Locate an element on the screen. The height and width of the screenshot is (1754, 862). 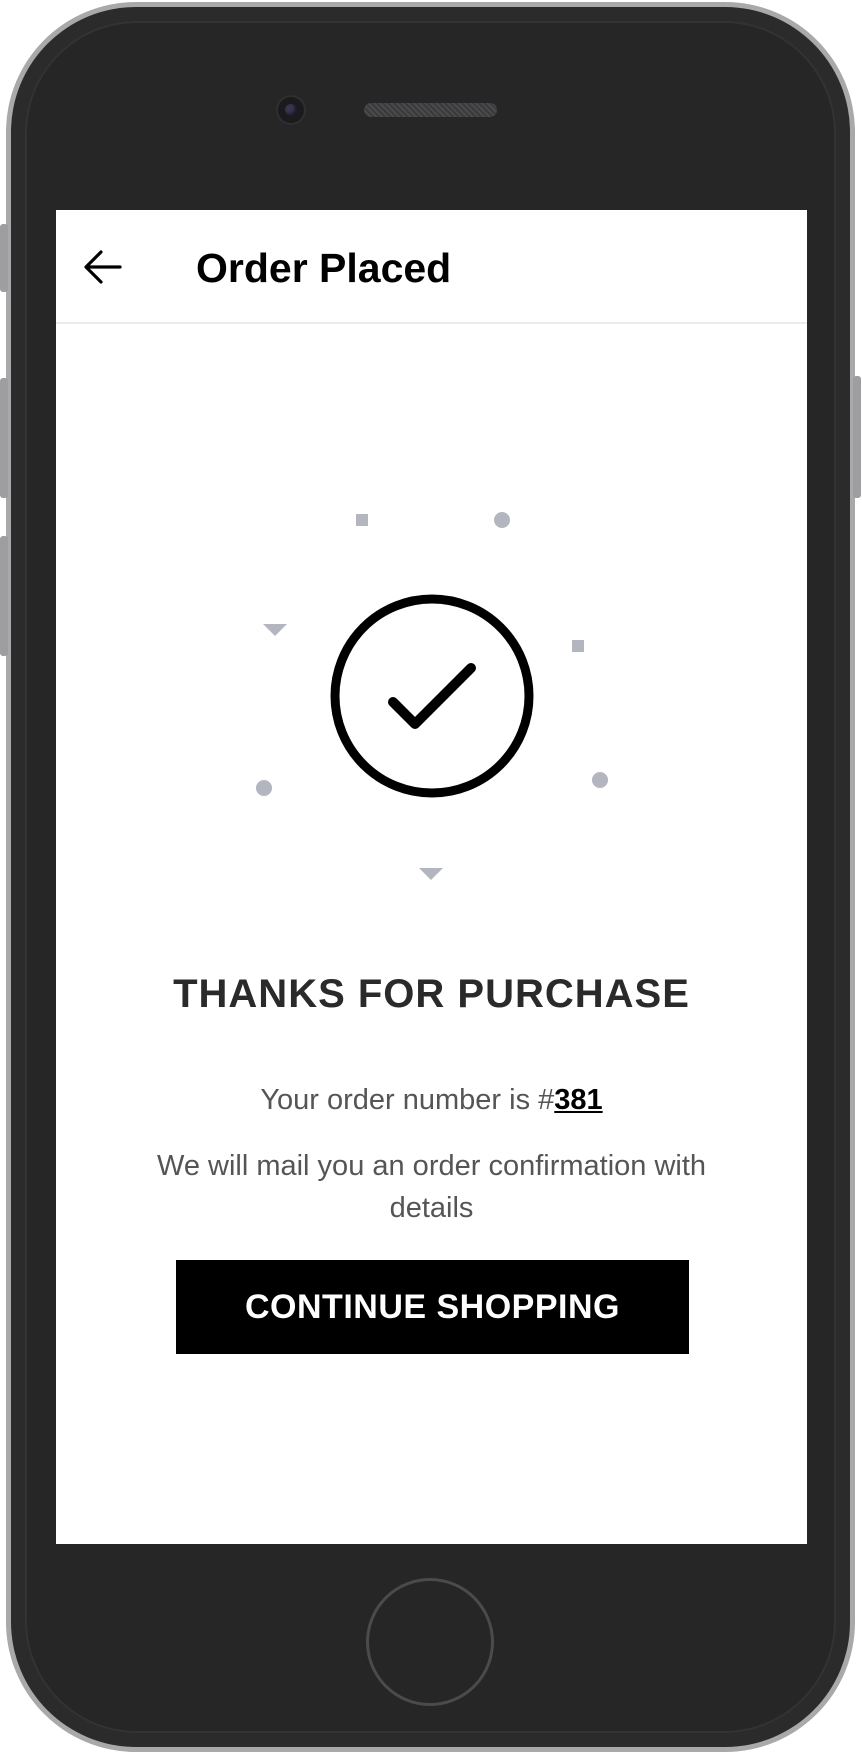
volume-down-button is located at coordinates (4, 596).